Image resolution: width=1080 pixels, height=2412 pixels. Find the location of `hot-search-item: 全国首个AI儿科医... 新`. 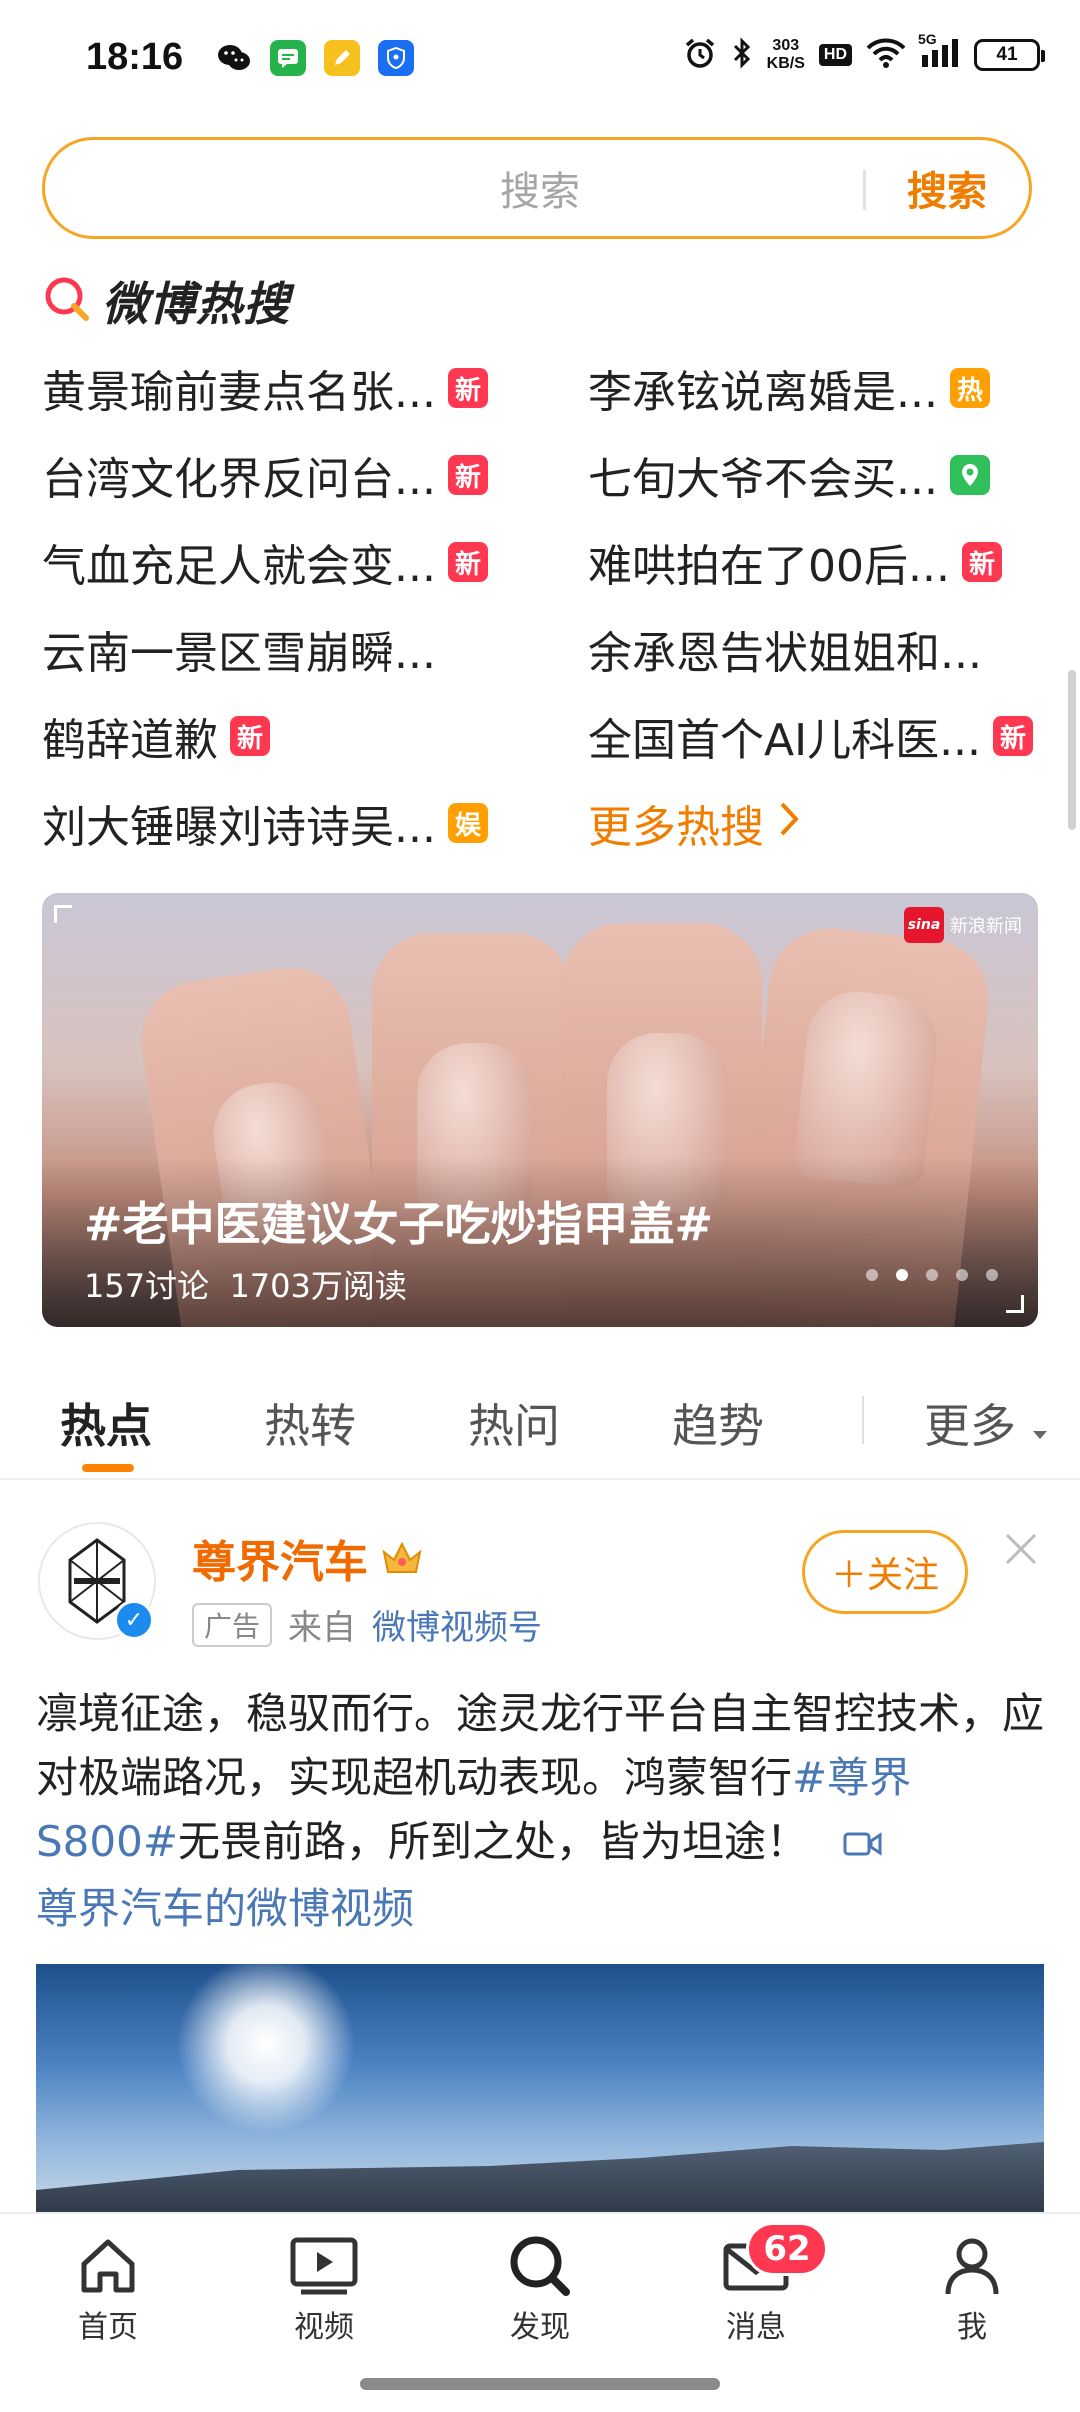

hot-search-item: 全国首个AI儿科医... 新 is located at coordinates (811, 736).